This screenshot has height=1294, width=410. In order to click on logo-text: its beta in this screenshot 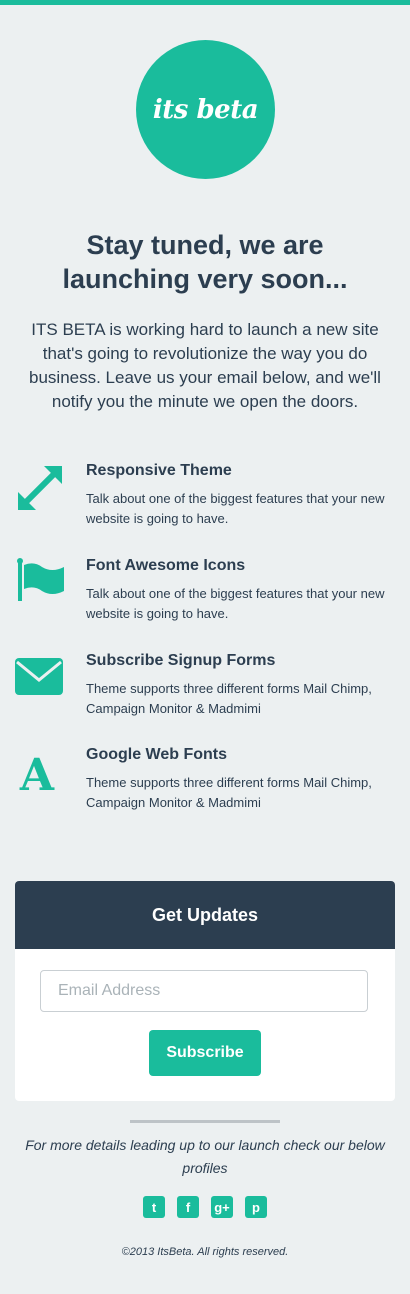, I will do `click(205, 109)`.